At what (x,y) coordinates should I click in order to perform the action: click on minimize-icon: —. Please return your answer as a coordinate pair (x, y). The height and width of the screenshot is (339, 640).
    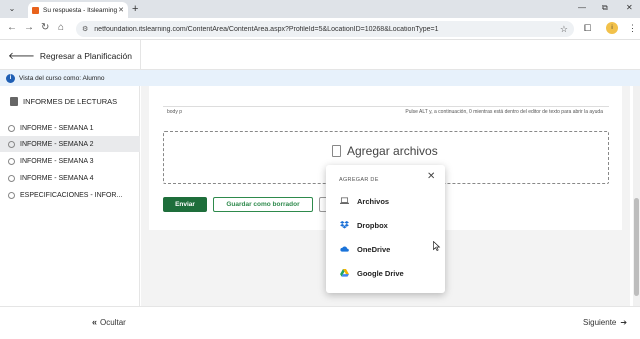
    Looking at the image, I should click on (582, 7).